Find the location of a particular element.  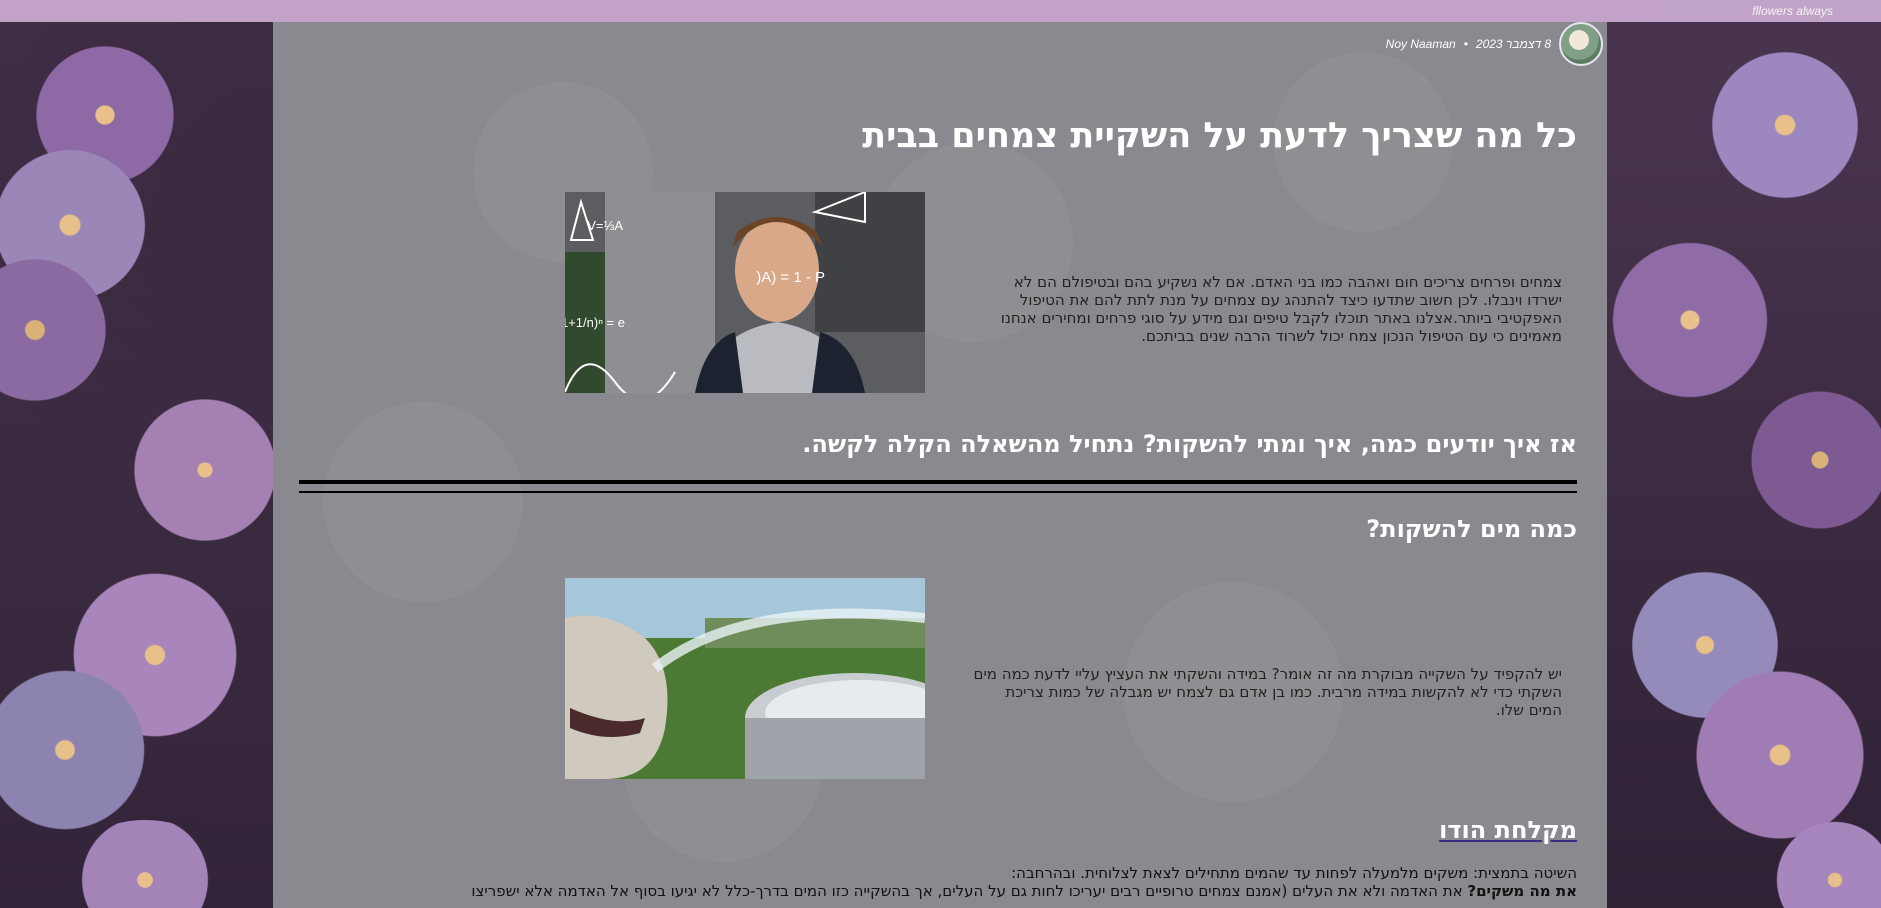

section-heading-water-amount: כמה מים להשקות? is located at coordinates (1471, 529).